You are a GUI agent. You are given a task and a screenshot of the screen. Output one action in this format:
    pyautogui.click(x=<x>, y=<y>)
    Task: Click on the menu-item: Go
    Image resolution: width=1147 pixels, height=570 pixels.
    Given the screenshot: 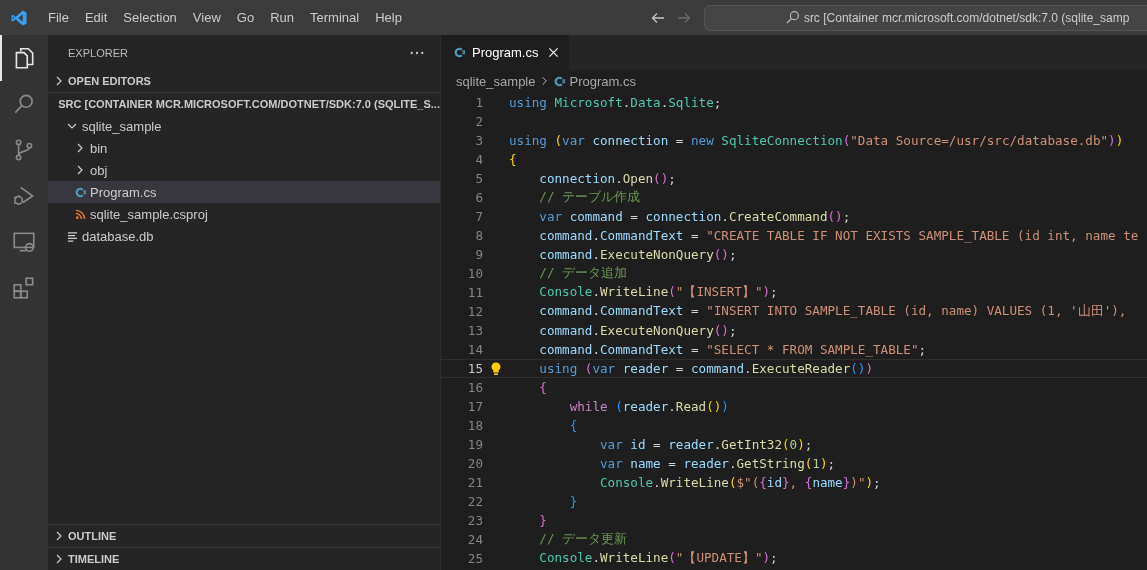 What is the action you would take?
    pyautogui.click(x=245, y=17)
    